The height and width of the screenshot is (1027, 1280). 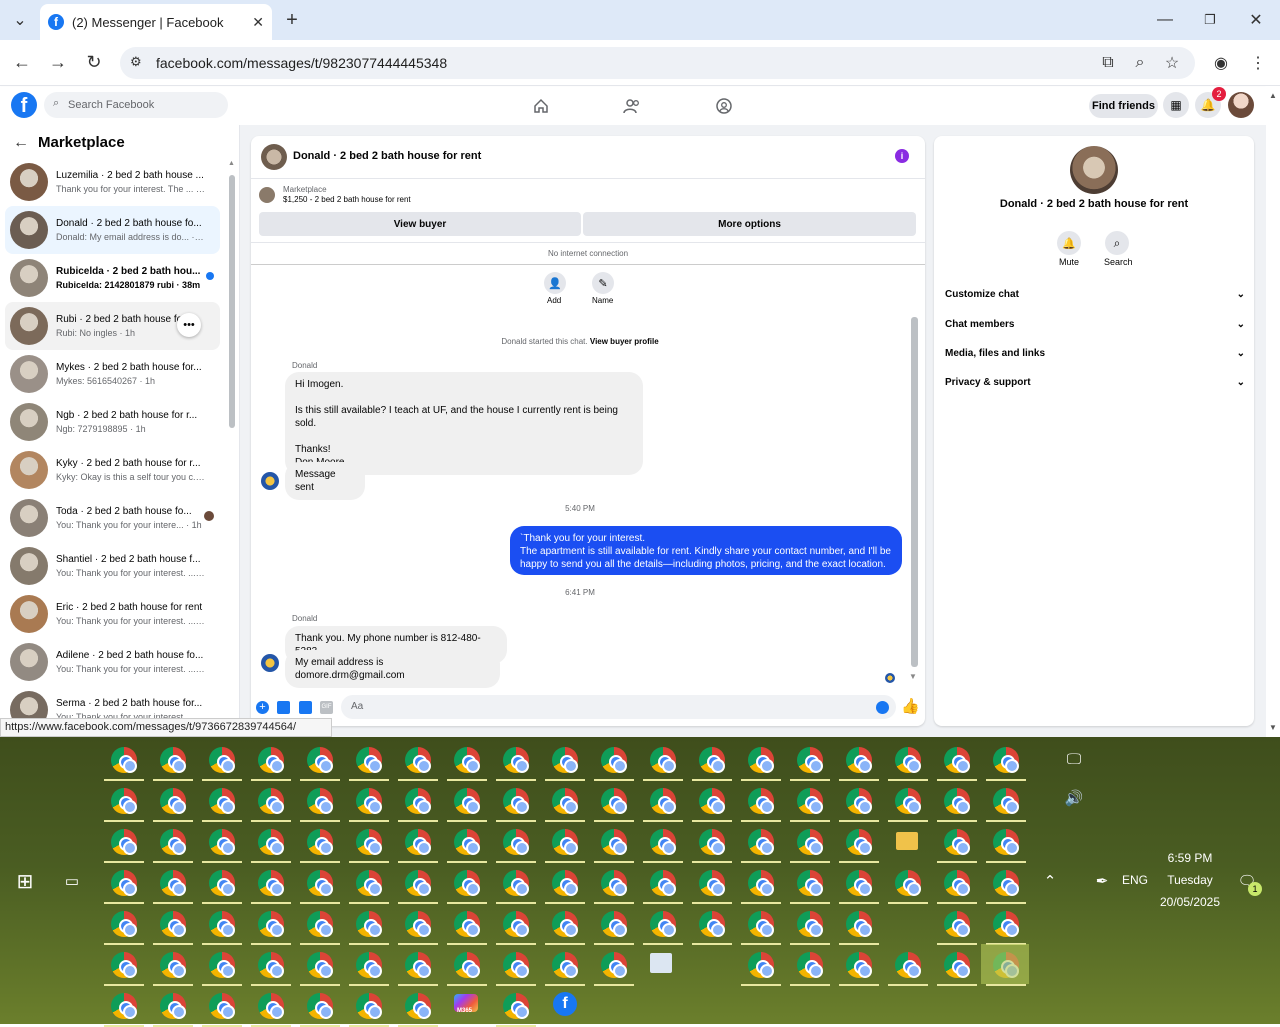 I want to click on clock-date: 20/05/2025, so click(x=1190, y=902).